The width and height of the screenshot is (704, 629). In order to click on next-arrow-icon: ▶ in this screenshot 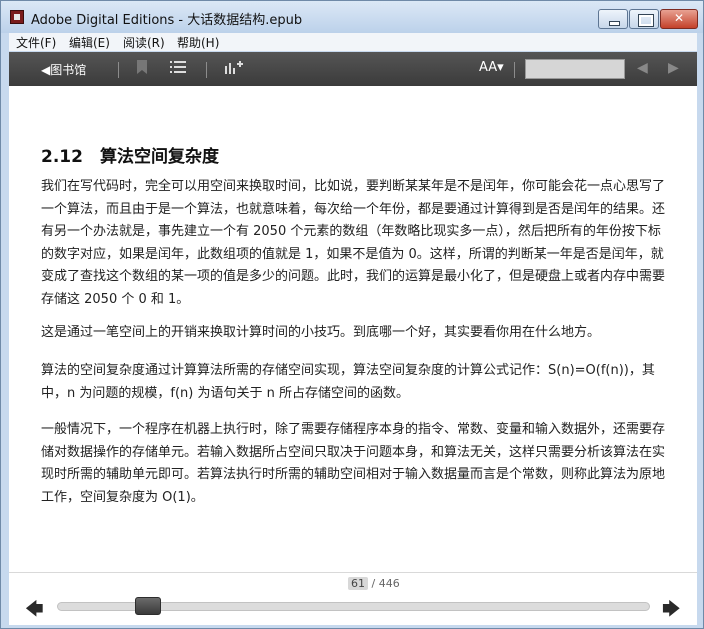, I will do `click(673, 68)`.